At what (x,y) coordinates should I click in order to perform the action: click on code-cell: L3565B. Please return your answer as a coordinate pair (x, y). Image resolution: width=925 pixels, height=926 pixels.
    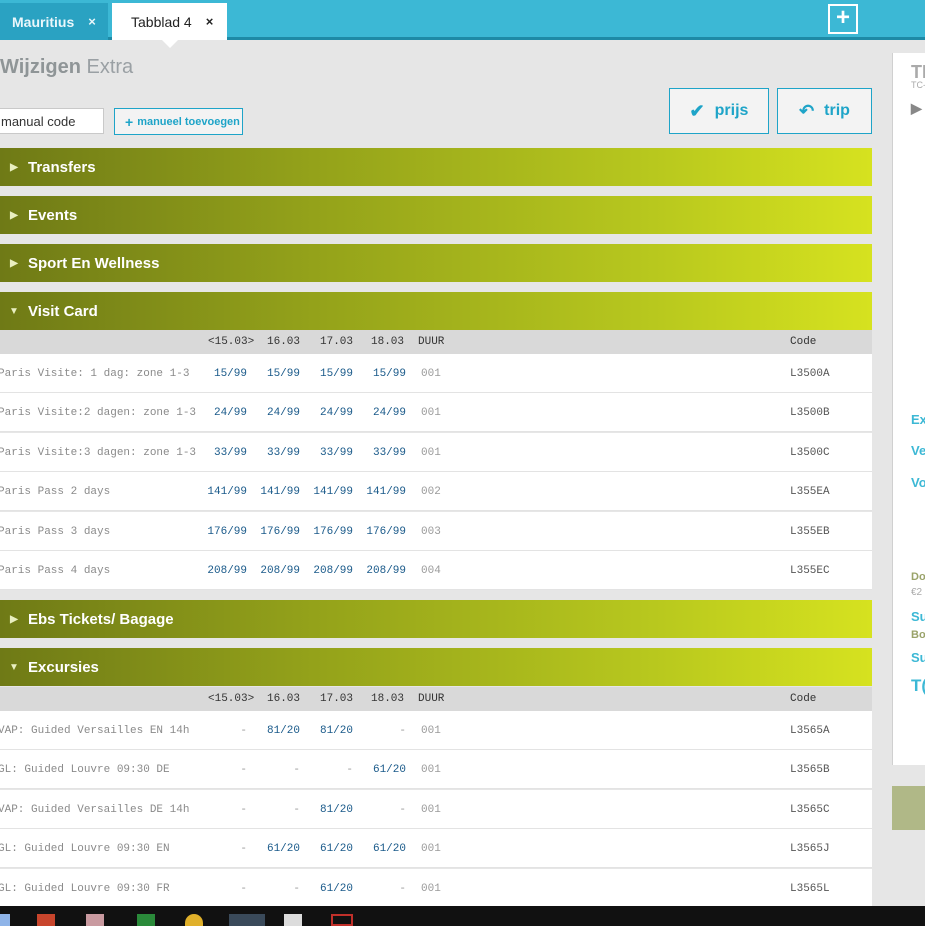
    Looking at the image, I should click on (810, 770).